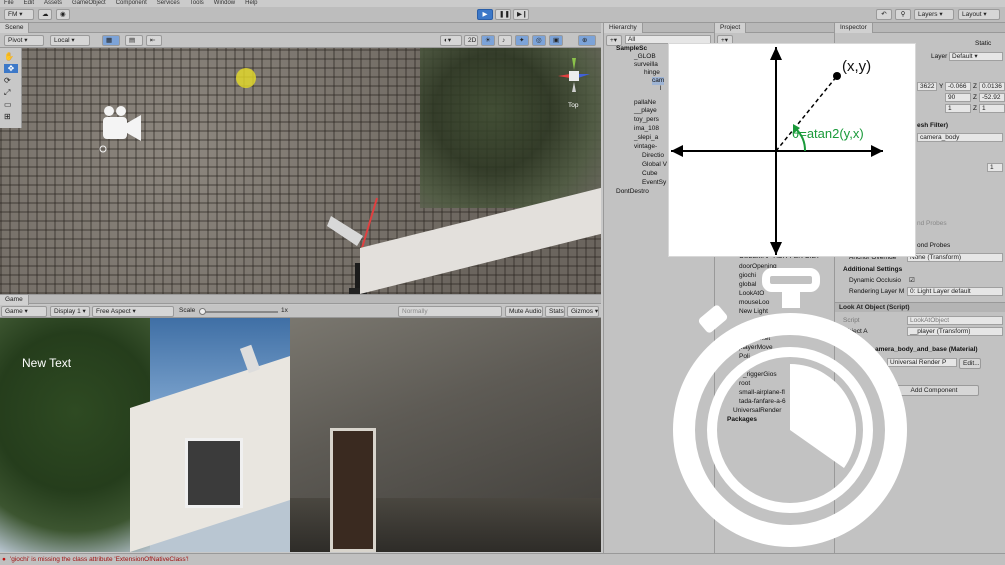 The image size is (1005, 565). I want to click on play-button: ▶, so click(485, 14).